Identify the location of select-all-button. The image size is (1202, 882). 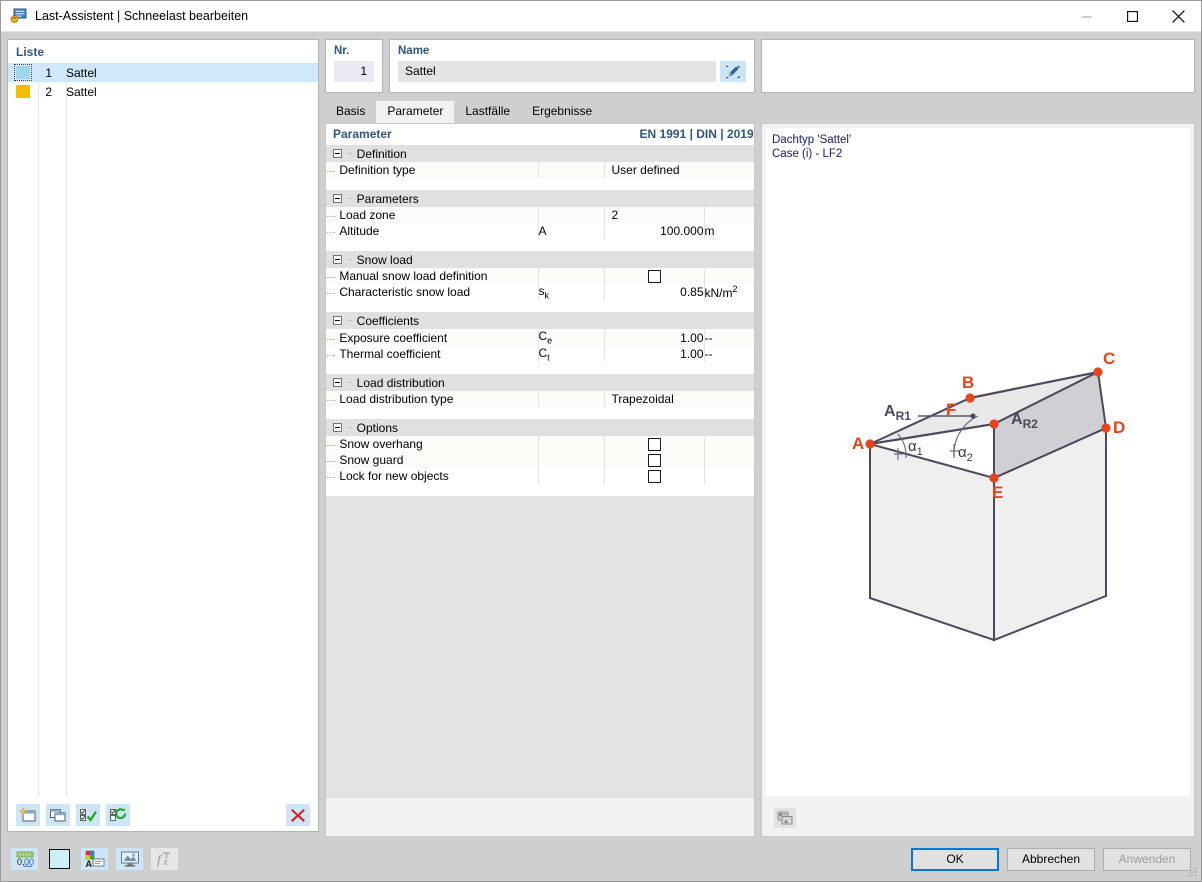
(88, 814).